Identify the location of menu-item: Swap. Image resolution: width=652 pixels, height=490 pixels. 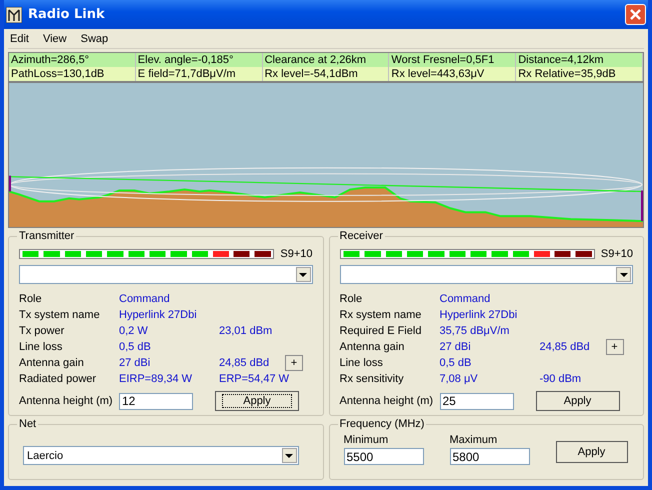
(94, 38).